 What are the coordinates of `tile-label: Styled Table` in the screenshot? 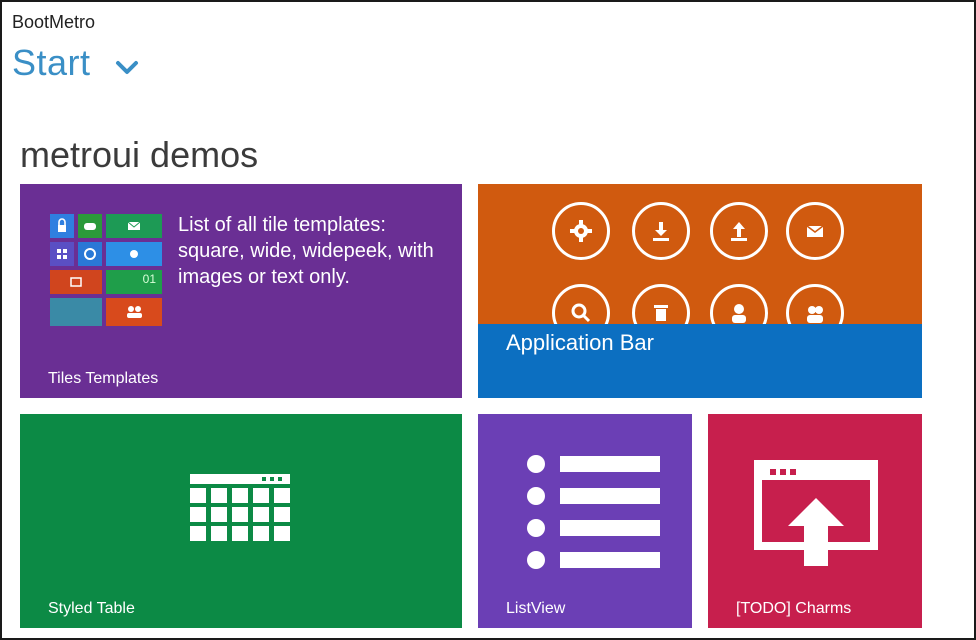 It's located at (91, 608).